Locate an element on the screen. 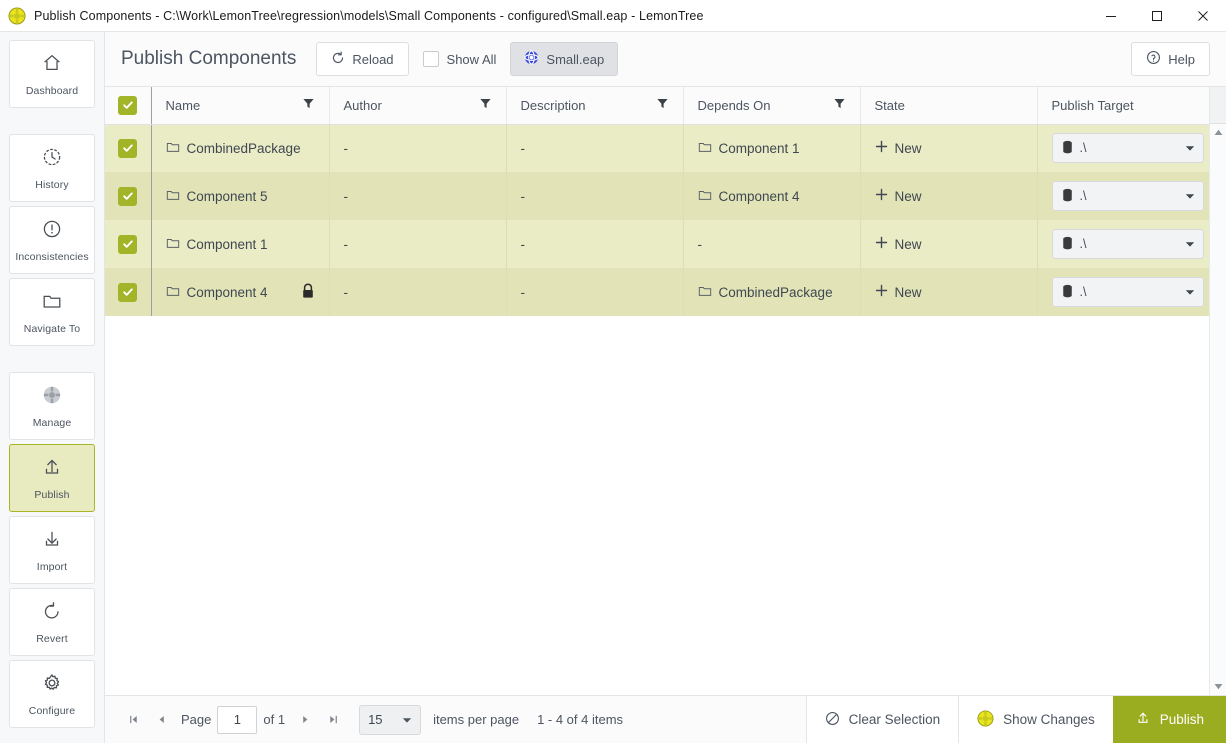  scroll-down-icon is located at coordinates (1218, 686).